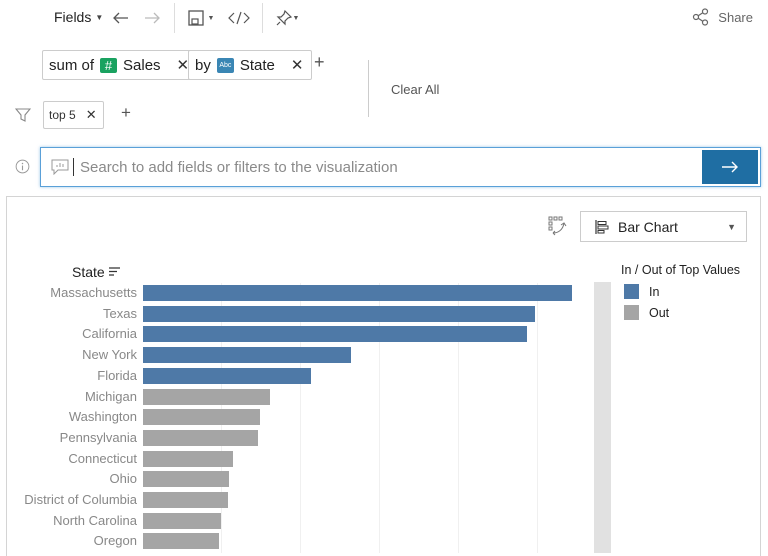 The image size is (768, 556). What do you see at coordinates (72, 65) in the screenshot?
I see `measure-prefix: sum of` at bounding box center [72, 65].